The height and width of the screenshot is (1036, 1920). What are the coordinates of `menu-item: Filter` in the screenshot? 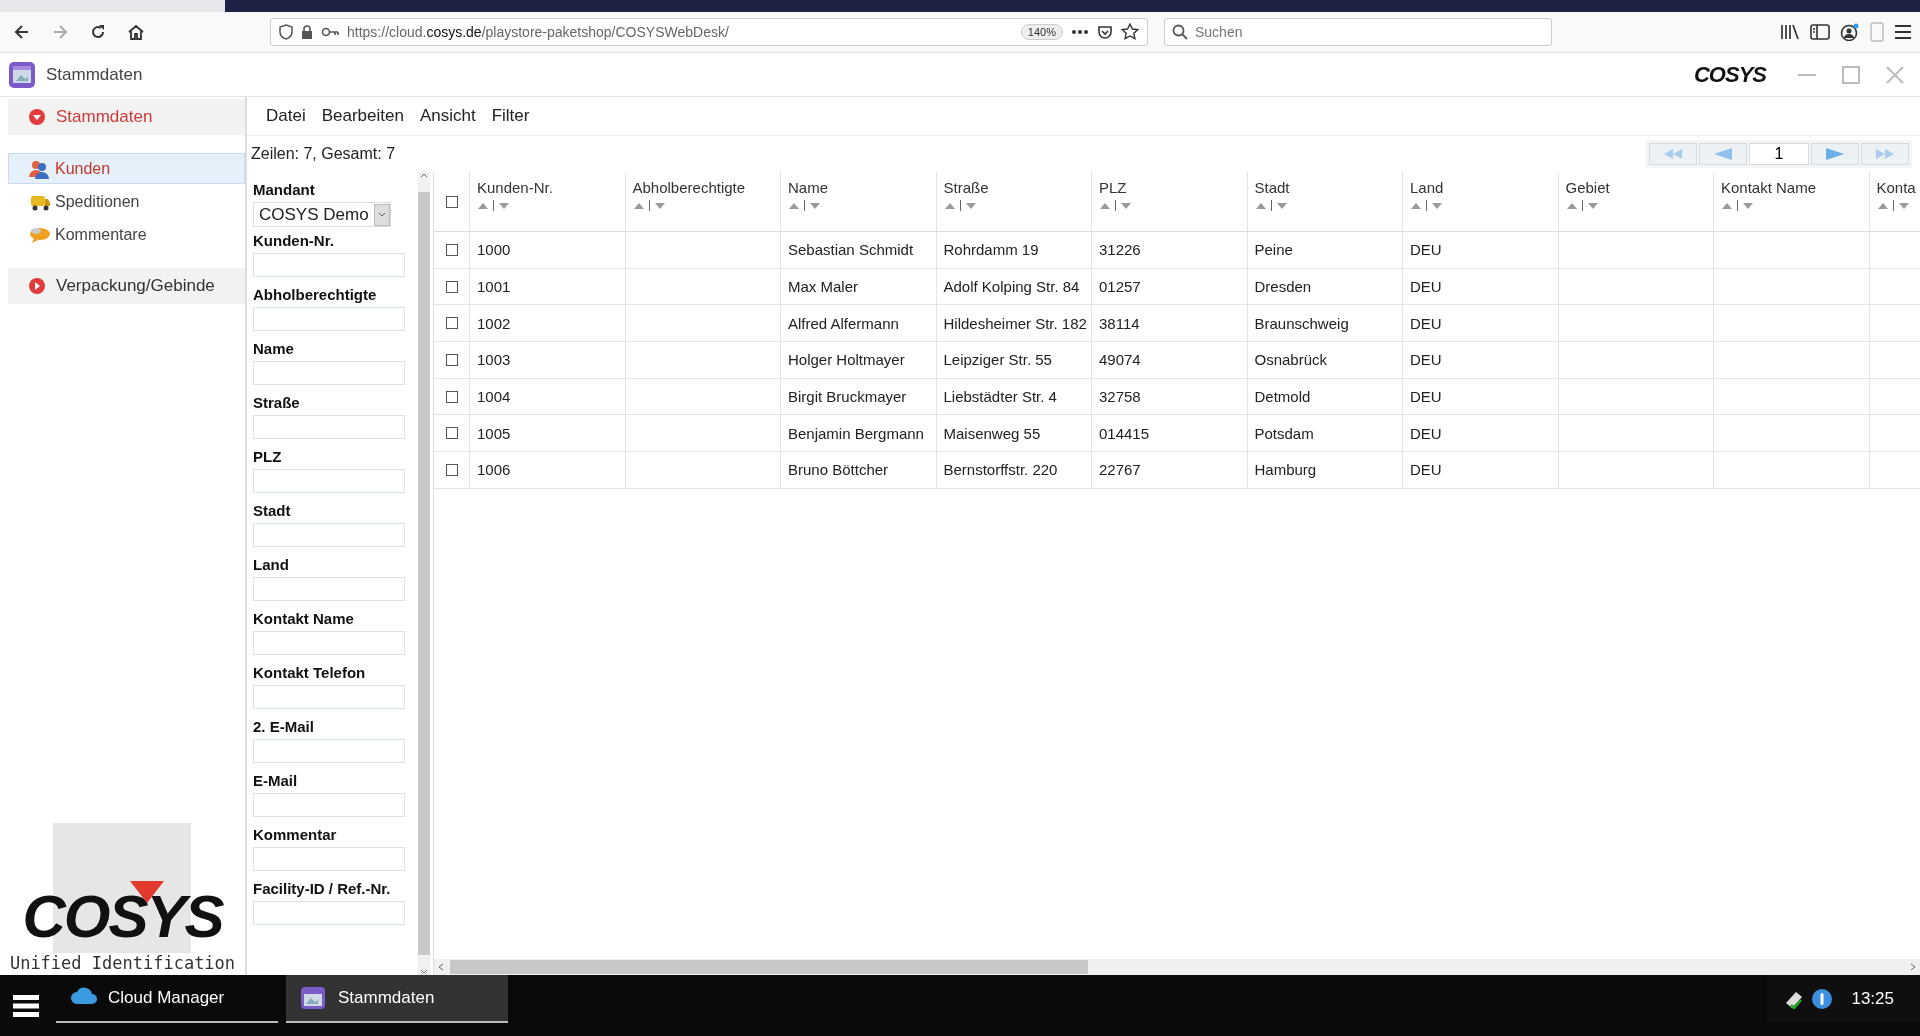 It's located at (510, 116).